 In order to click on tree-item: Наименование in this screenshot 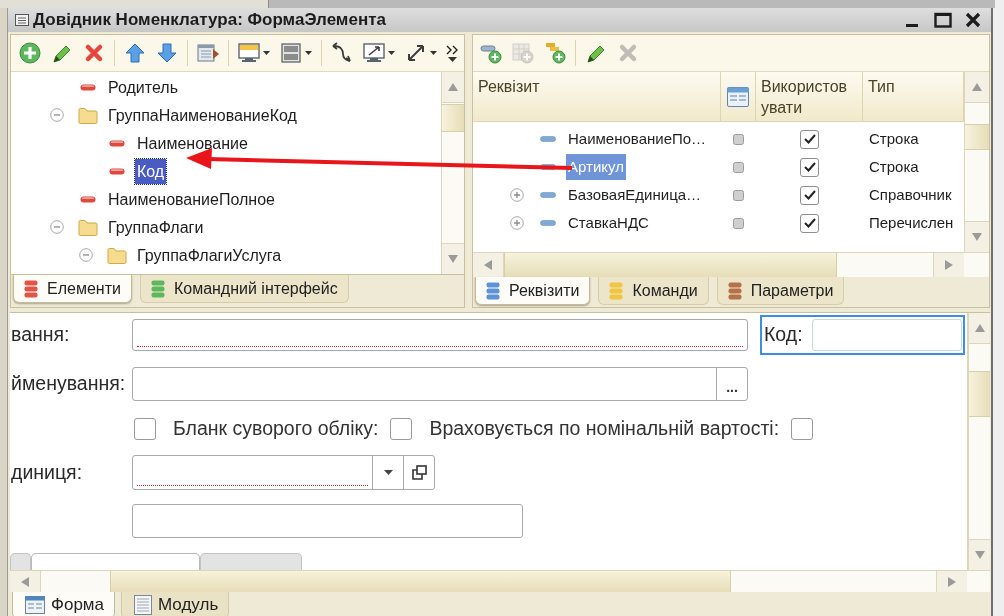, I will do `click(192, 143)`.